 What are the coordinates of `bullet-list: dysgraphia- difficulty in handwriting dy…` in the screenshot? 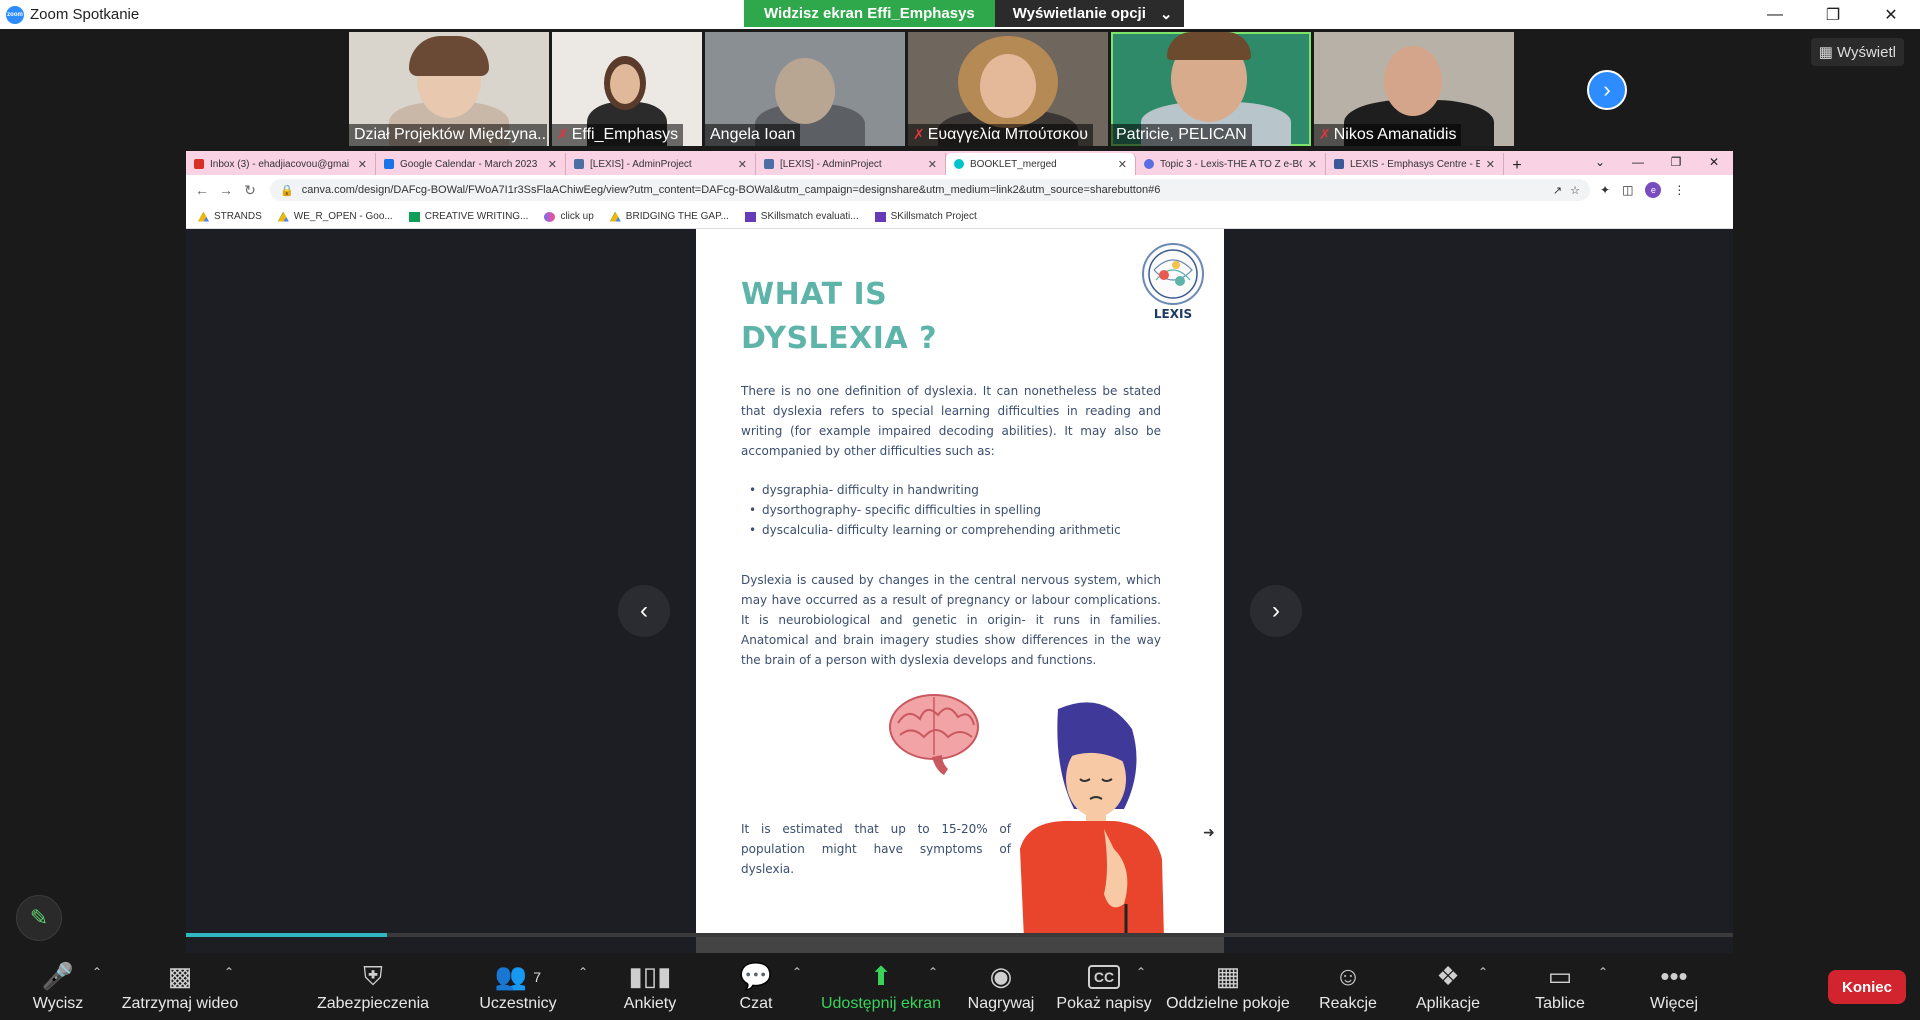 It's located at (951, 510).